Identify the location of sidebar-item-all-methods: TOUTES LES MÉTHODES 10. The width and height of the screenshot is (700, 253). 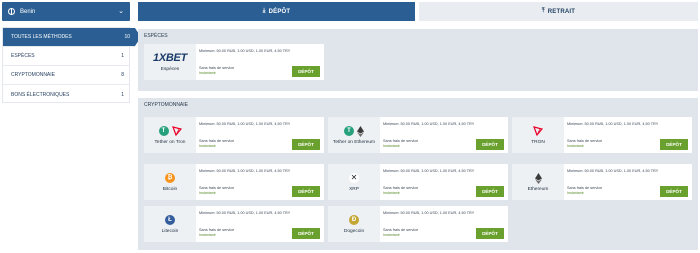
(72, 37).